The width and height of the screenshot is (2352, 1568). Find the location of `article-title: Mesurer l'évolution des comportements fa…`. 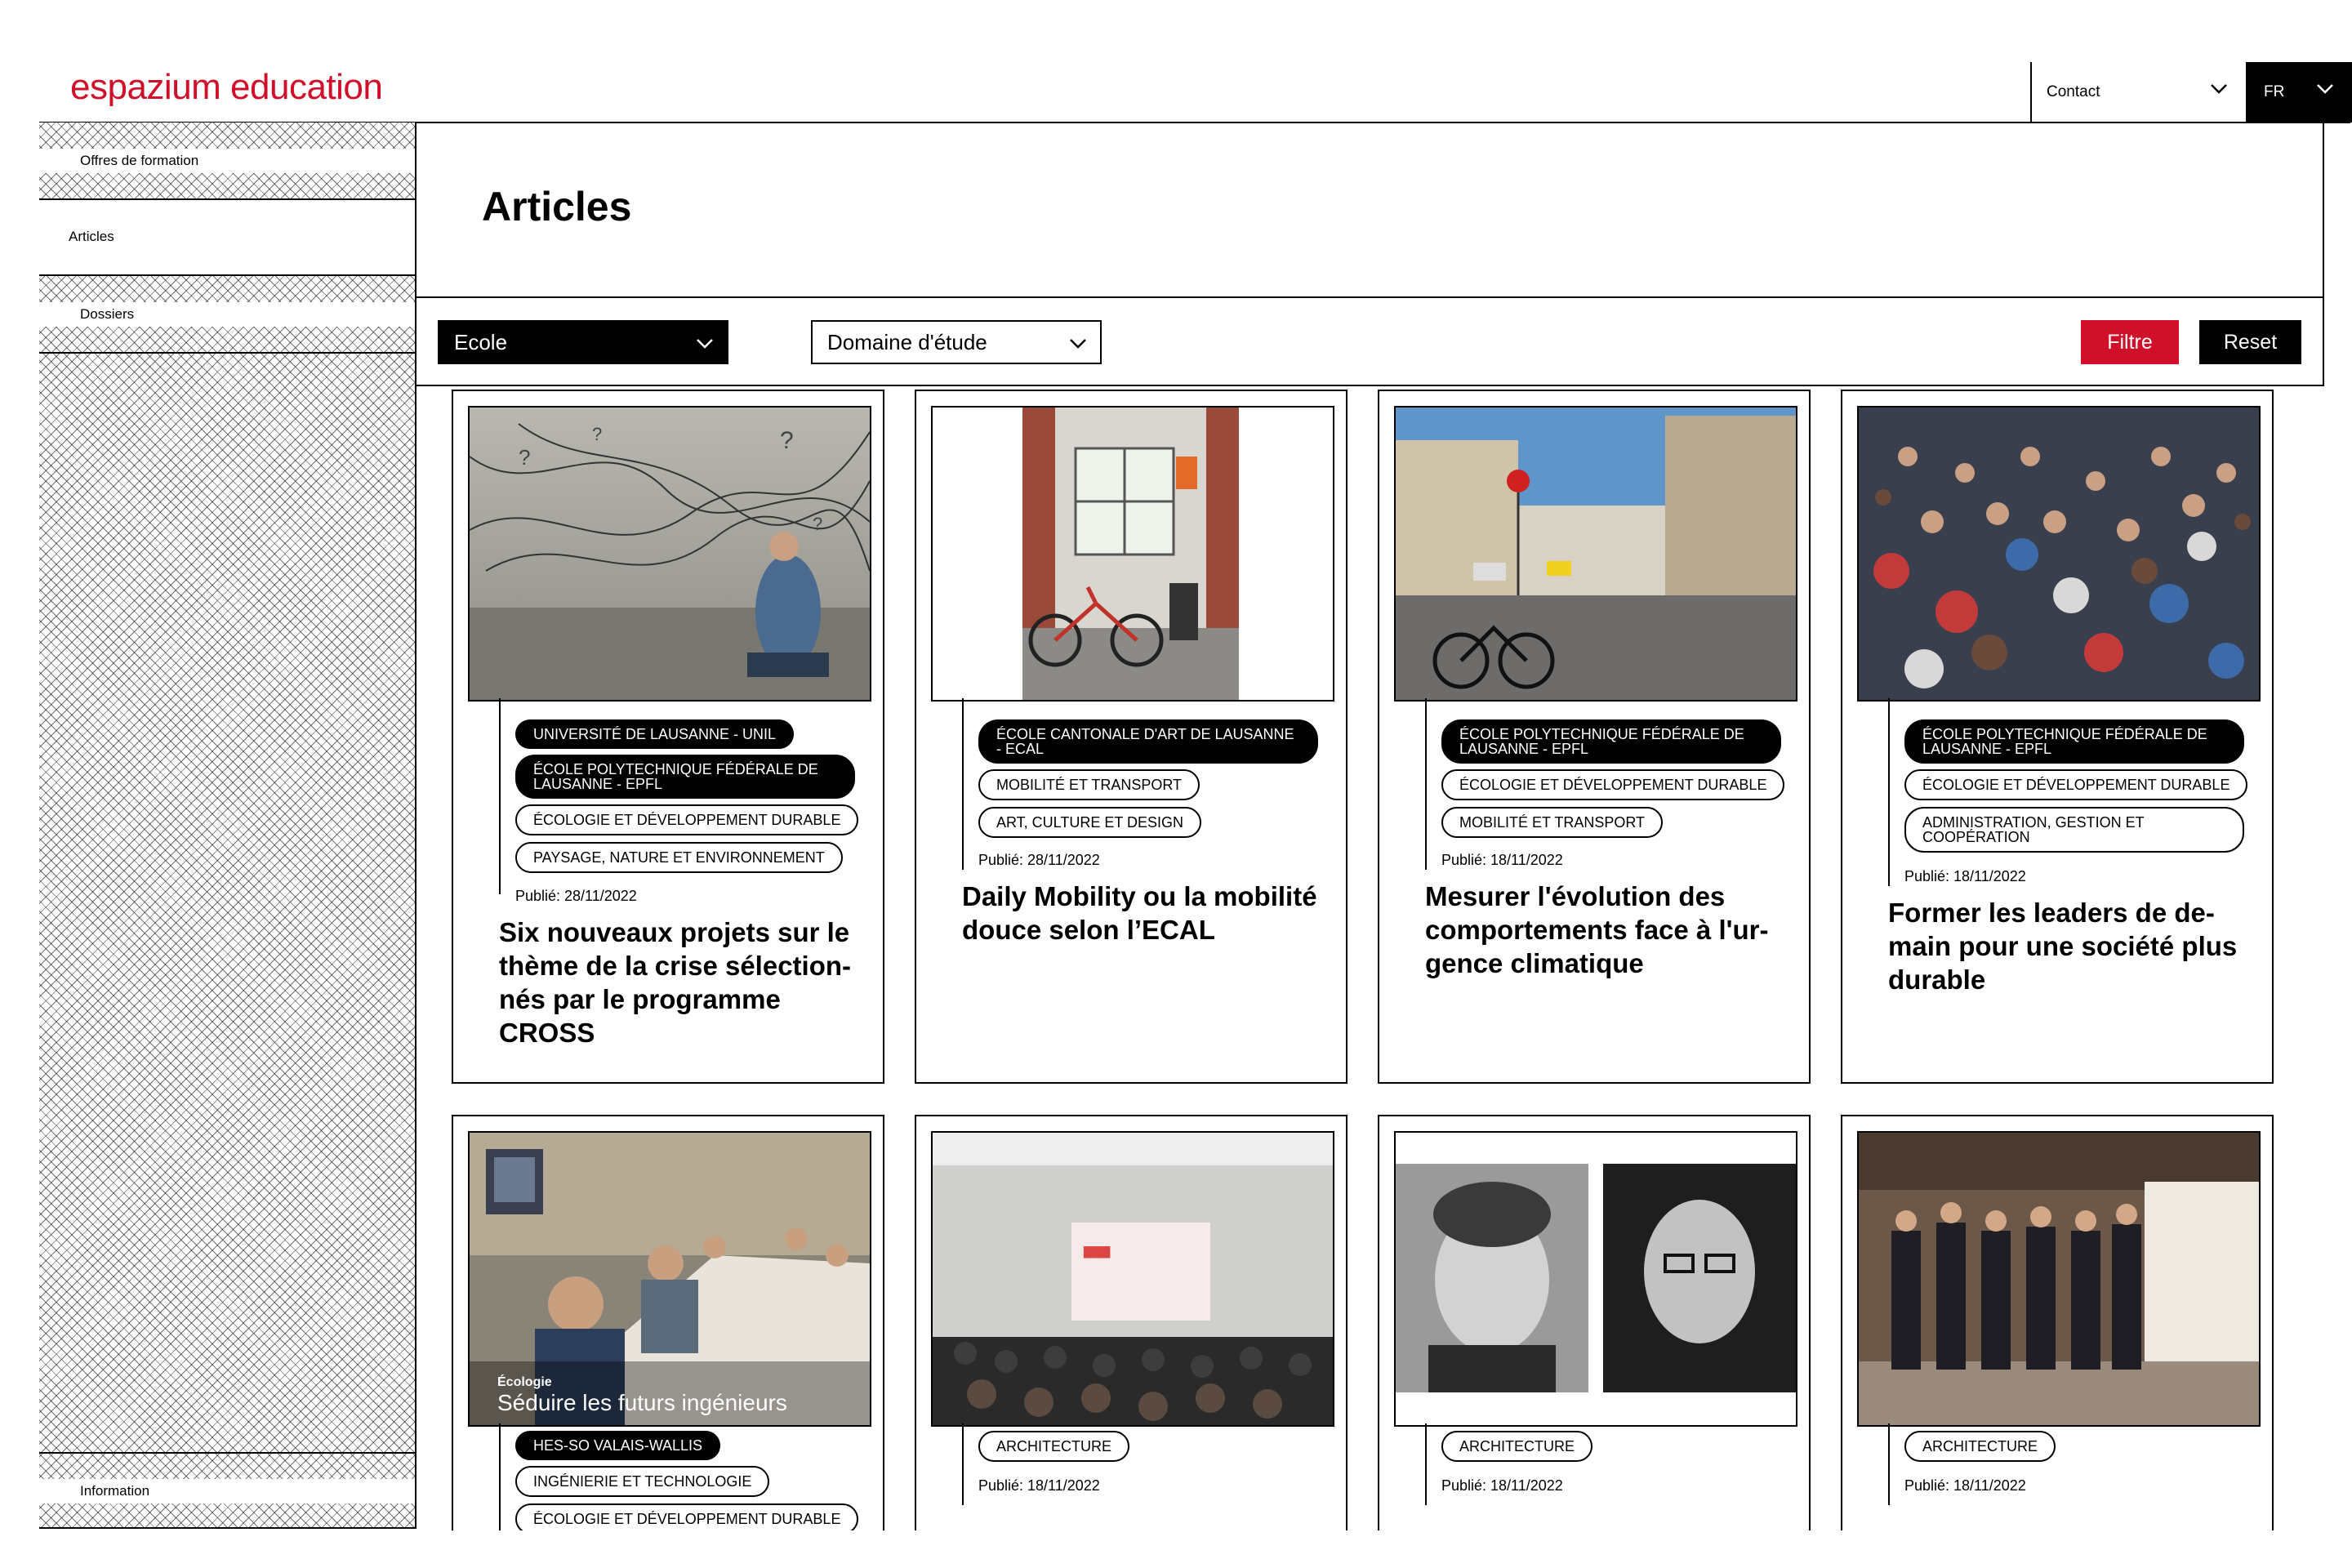

article-title: Mesurer l'évolution des comportements fa… is located at coordinates (1609, 930).